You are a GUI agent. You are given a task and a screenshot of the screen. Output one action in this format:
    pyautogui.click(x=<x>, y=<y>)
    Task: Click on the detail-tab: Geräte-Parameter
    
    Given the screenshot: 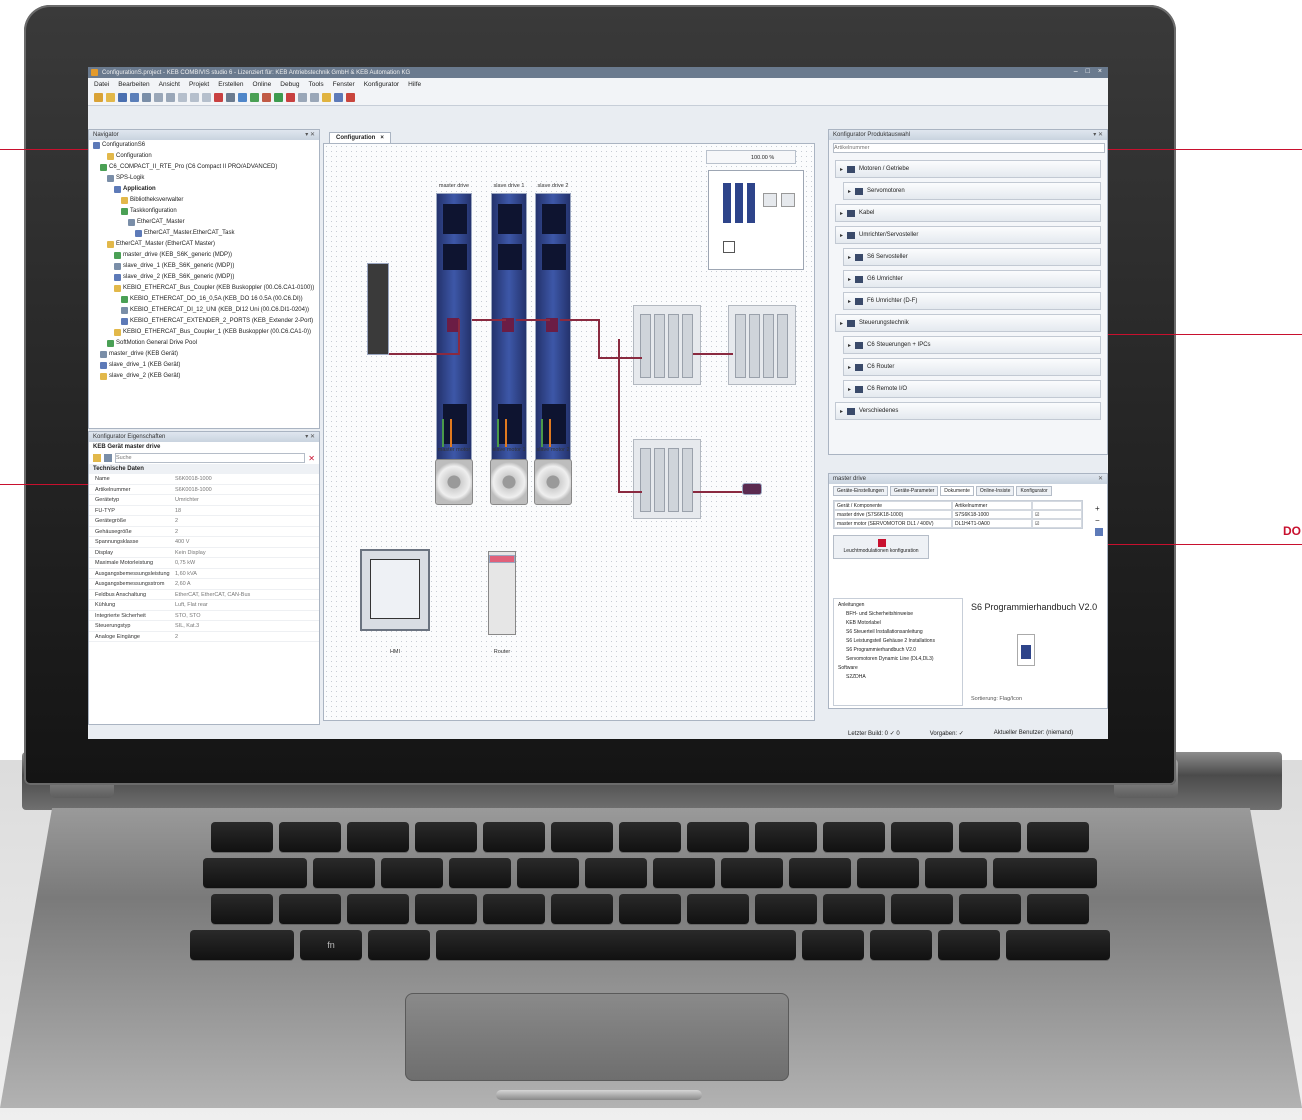 What is the action you would take?
    pyautogui.click(x=914, y=491)
    